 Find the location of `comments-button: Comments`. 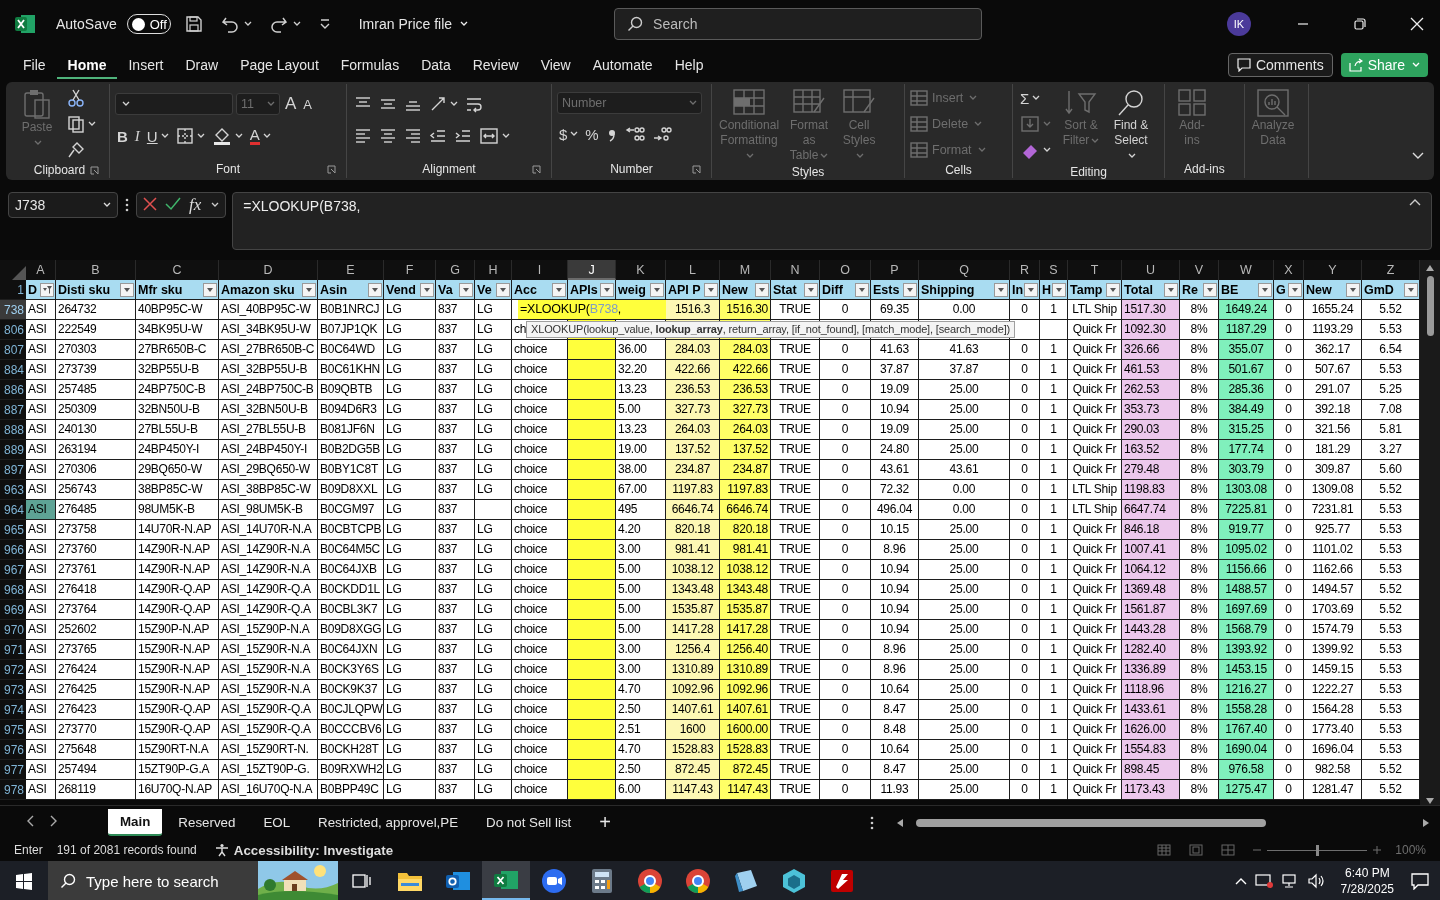

comments-button: Comments is located at coordinates (1280, 65).